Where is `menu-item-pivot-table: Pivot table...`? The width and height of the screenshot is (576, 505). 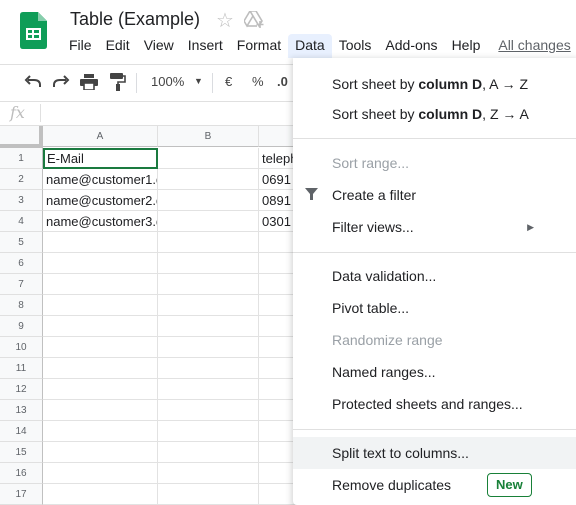 menu-item-pivot-table: Pivot table... is located at coordinates (434, 308).